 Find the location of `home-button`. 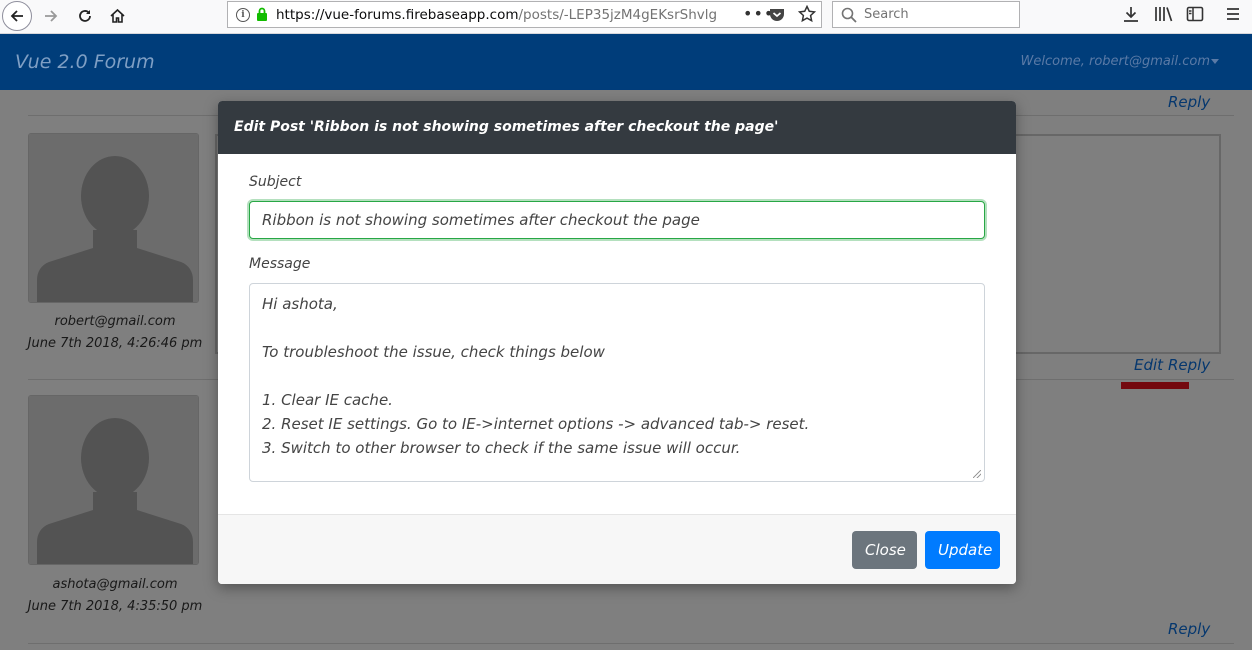

home-button is located at coordinates (117, 16).